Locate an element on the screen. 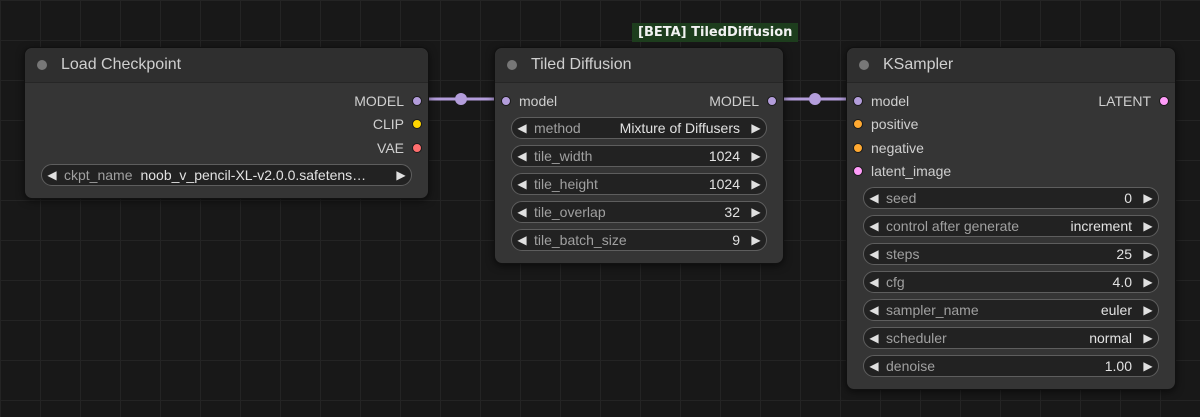 The image size is (1200, 417). output-slot-vae is located at coordinates (417, 147).